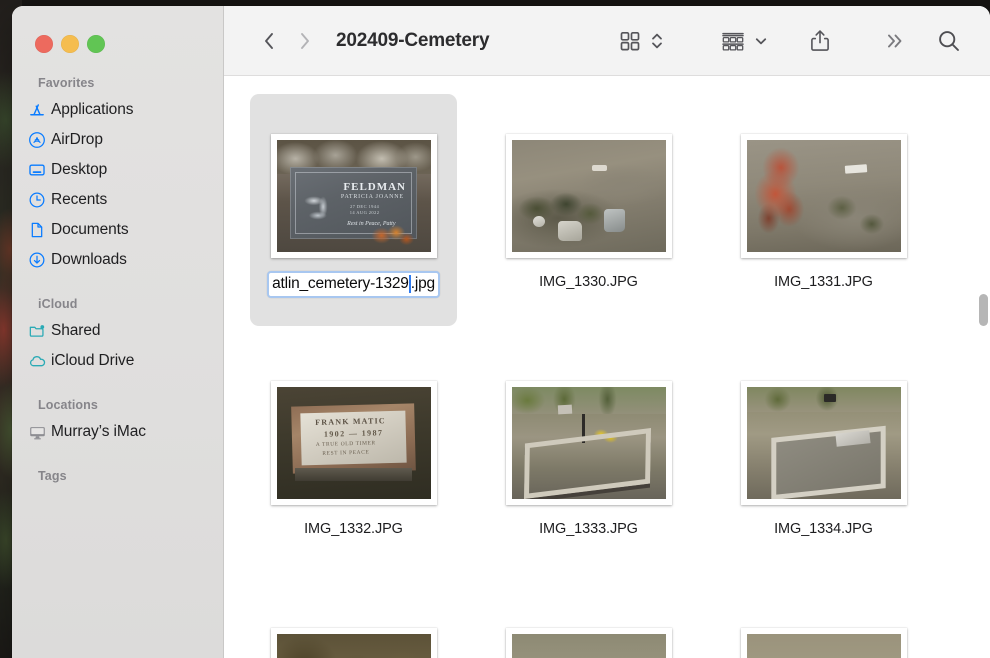  I want to click on file-item: IMG_1330.JPG, so click(588, 210).